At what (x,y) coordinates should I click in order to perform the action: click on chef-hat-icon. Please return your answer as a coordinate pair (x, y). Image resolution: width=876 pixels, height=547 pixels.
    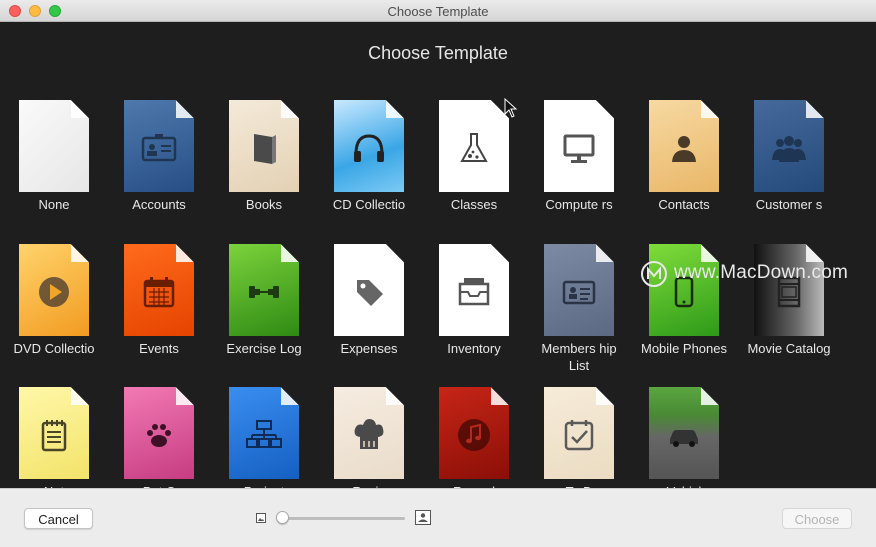
    Looking at the image, I should click on (369, 434).